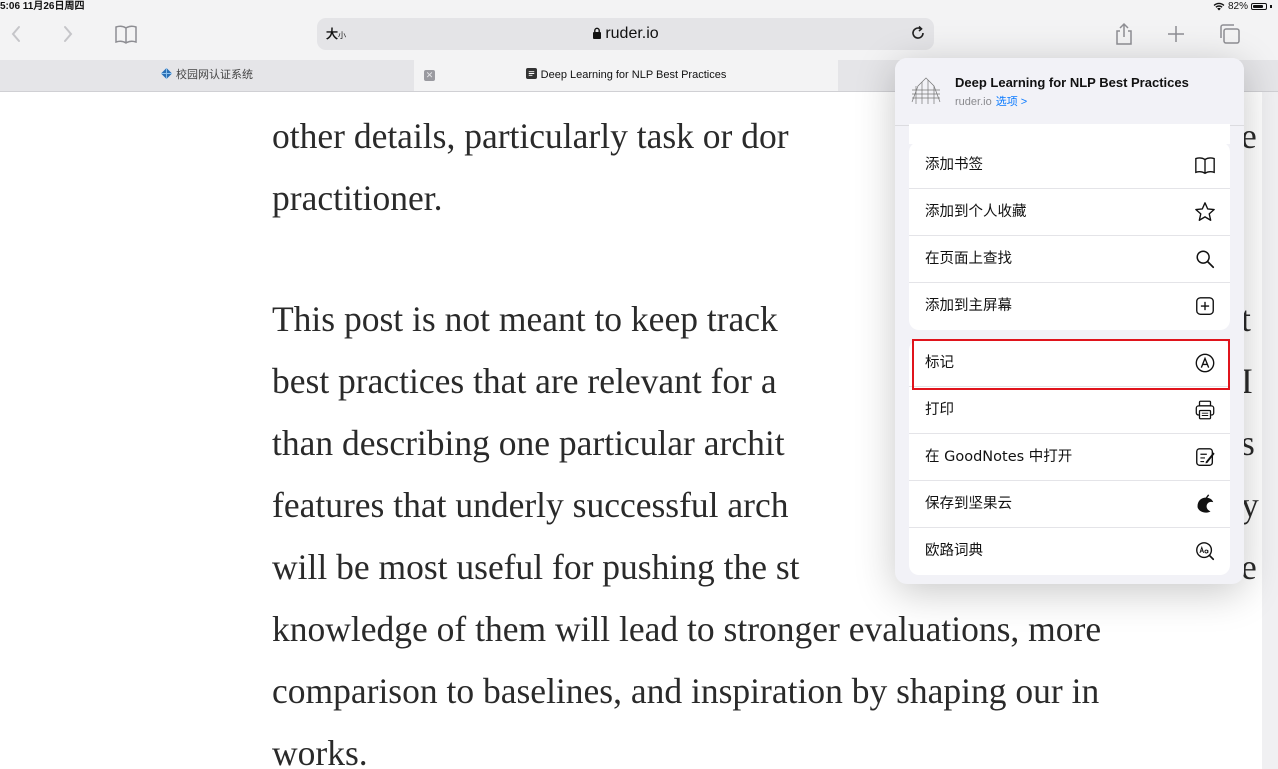  I want to click on plus-icon, so click(1176, 34).